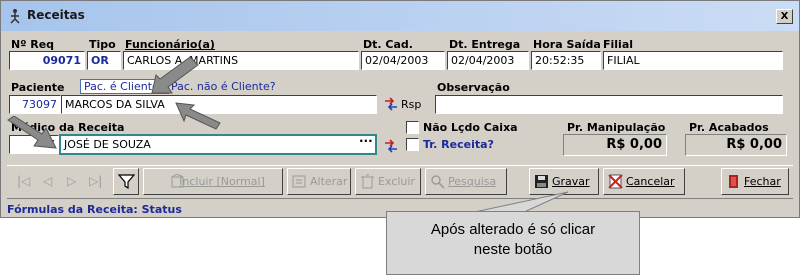 The width and height of the screenshot is (800, 276). I want to click on annotation-arrow-medico, so click(32, 132).